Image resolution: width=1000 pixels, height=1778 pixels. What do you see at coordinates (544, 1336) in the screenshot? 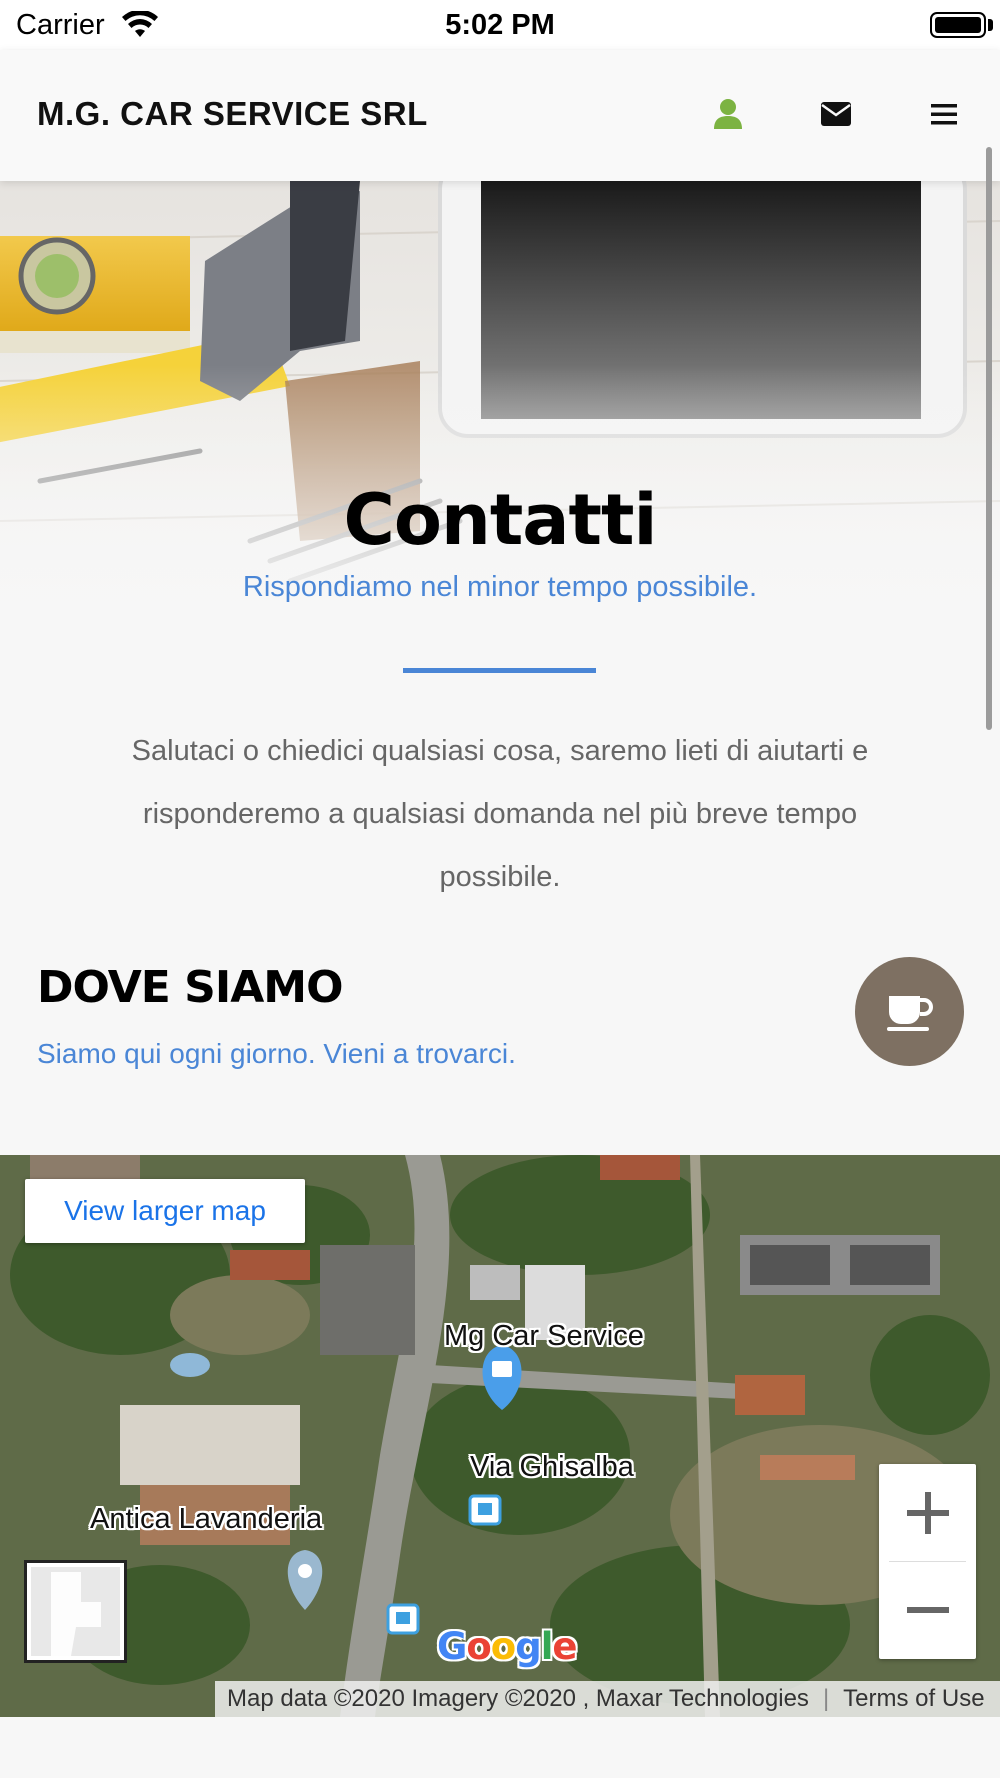
I see `map-label-business: Mg Car Service` at bounding box center [544, 1336].